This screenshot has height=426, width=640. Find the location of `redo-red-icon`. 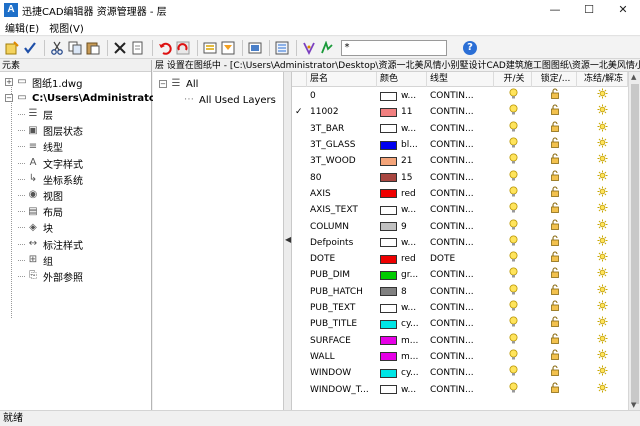

redo-red-icon is located at coordinates (183, 48).